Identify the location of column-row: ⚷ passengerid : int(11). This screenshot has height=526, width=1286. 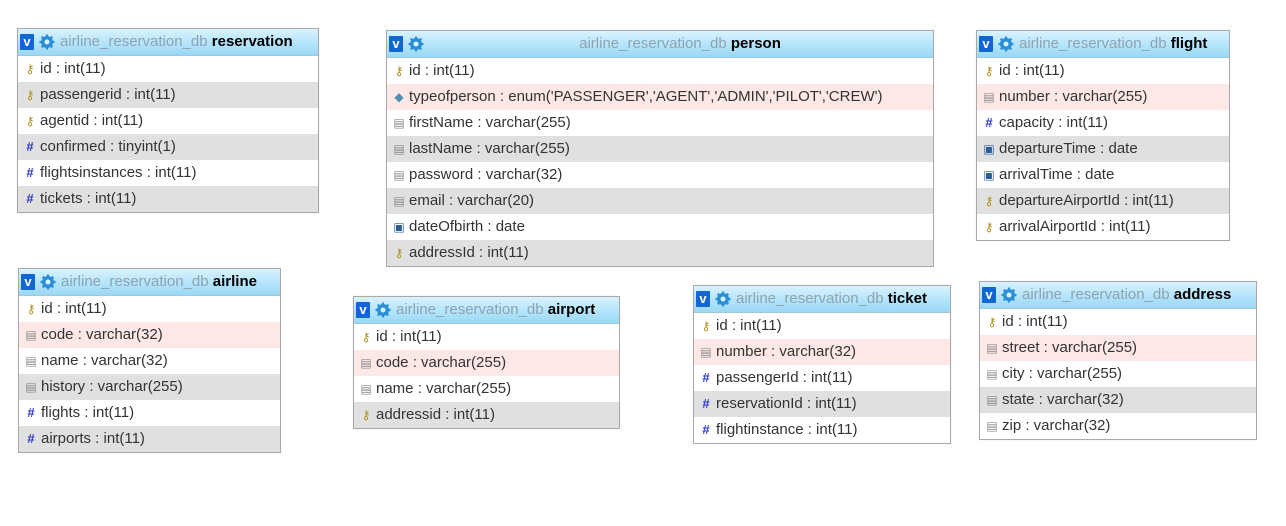
(168, 95).